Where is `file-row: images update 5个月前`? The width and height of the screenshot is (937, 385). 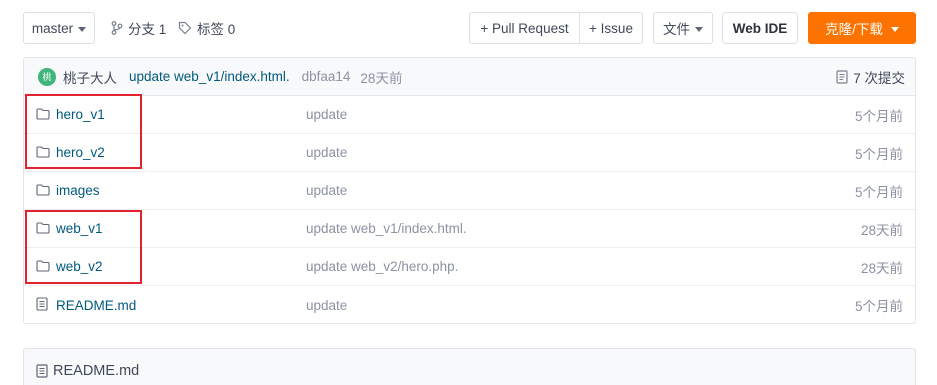
file-row: images update 5个月前 is located at coordinates (469, 191).